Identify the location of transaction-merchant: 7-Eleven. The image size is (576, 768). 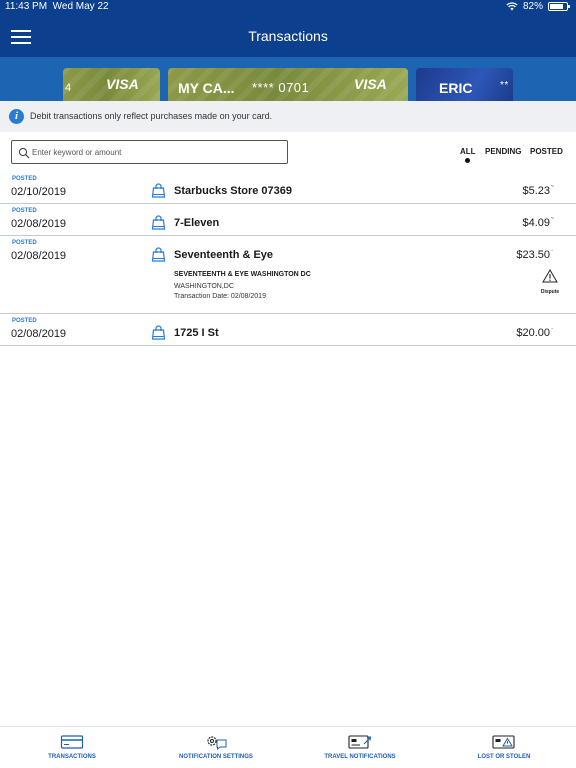
(197, 223).